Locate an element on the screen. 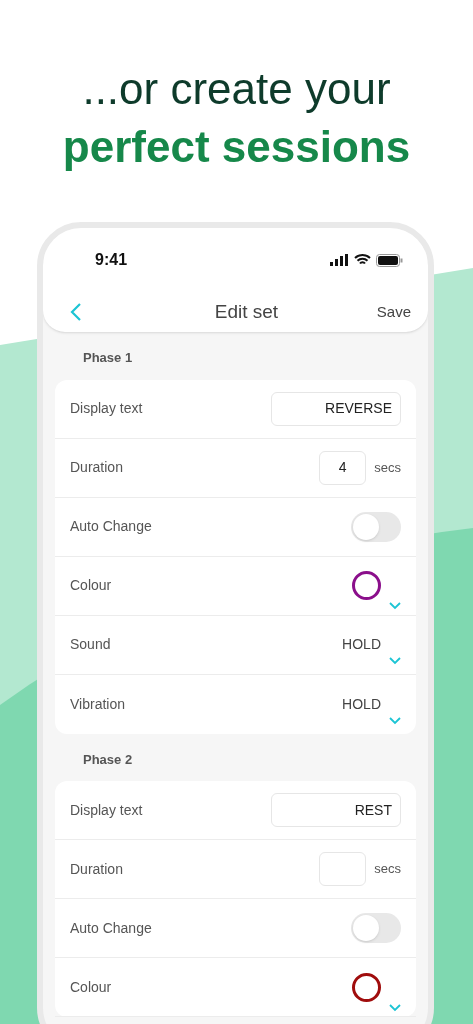 This screenshot has height=1024, width=473. section-title: Phase 2 is located at coordinates (108, 759).